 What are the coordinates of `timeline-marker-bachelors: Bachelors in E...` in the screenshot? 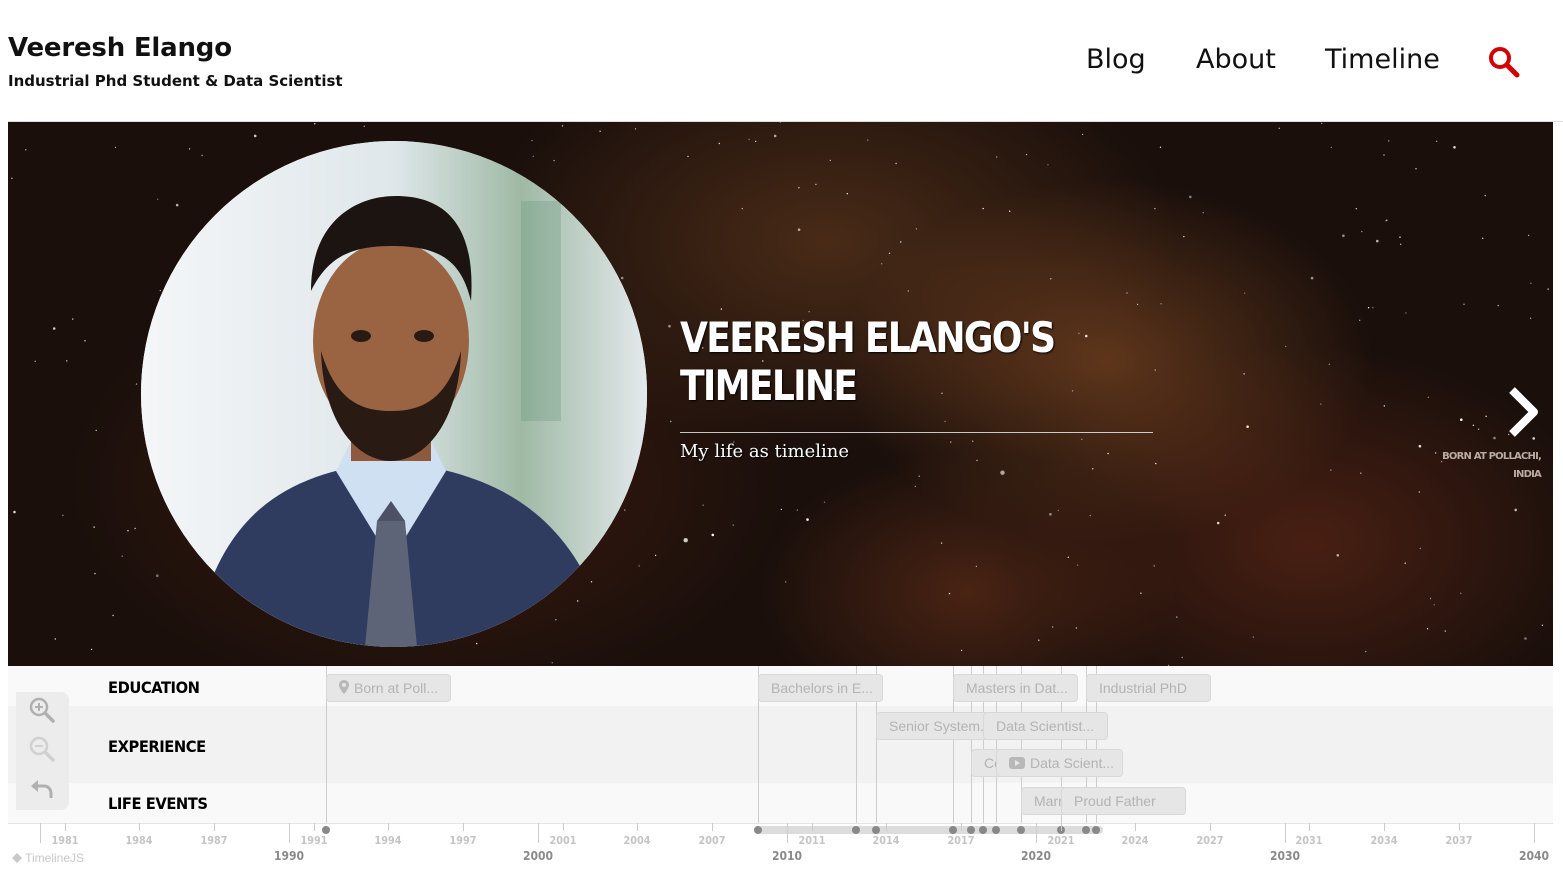 It's located at (820, 688).